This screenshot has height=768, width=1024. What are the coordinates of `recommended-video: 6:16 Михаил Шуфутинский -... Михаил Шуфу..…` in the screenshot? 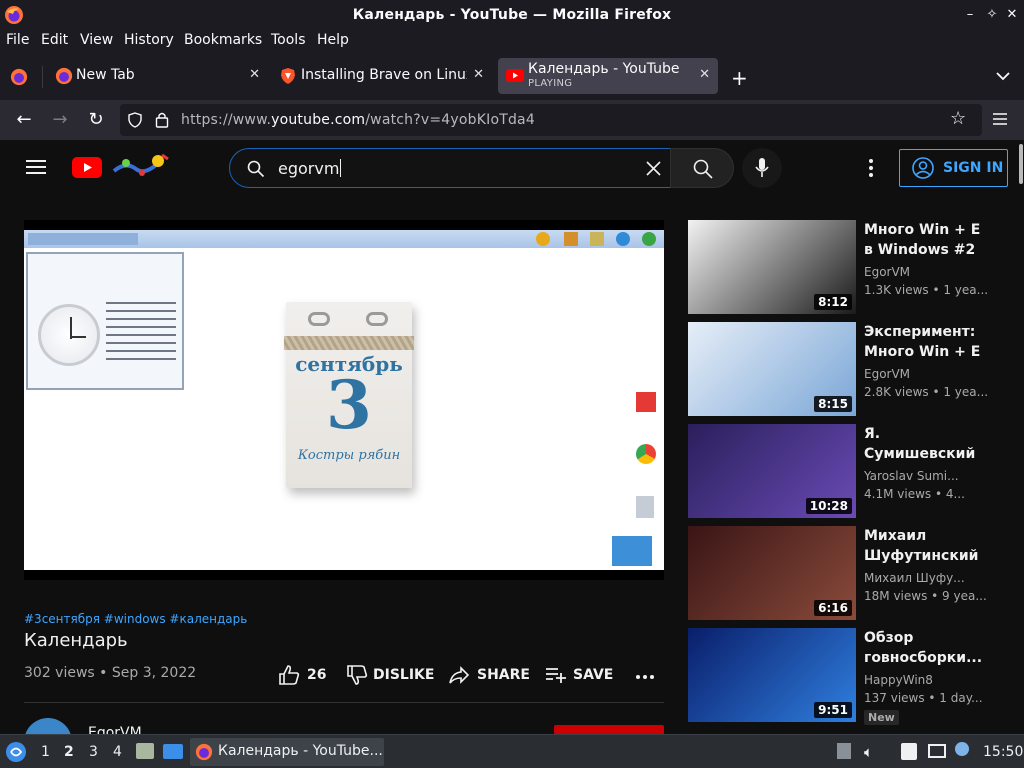 It's located at (853, 573).